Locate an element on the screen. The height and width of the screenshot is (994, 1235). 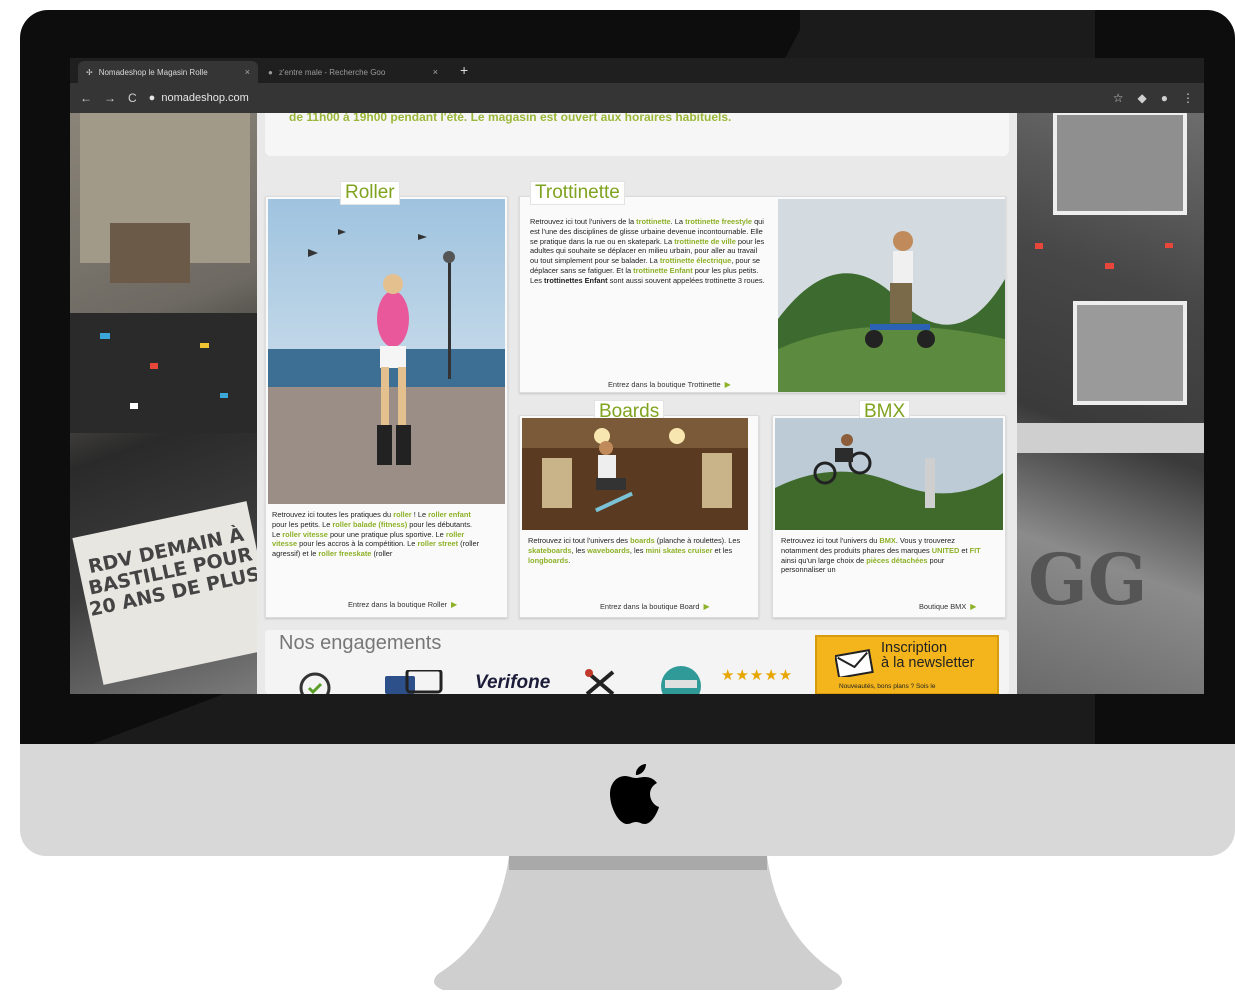
roller-text-part: roller enfant is located at coordinates (449, 514).